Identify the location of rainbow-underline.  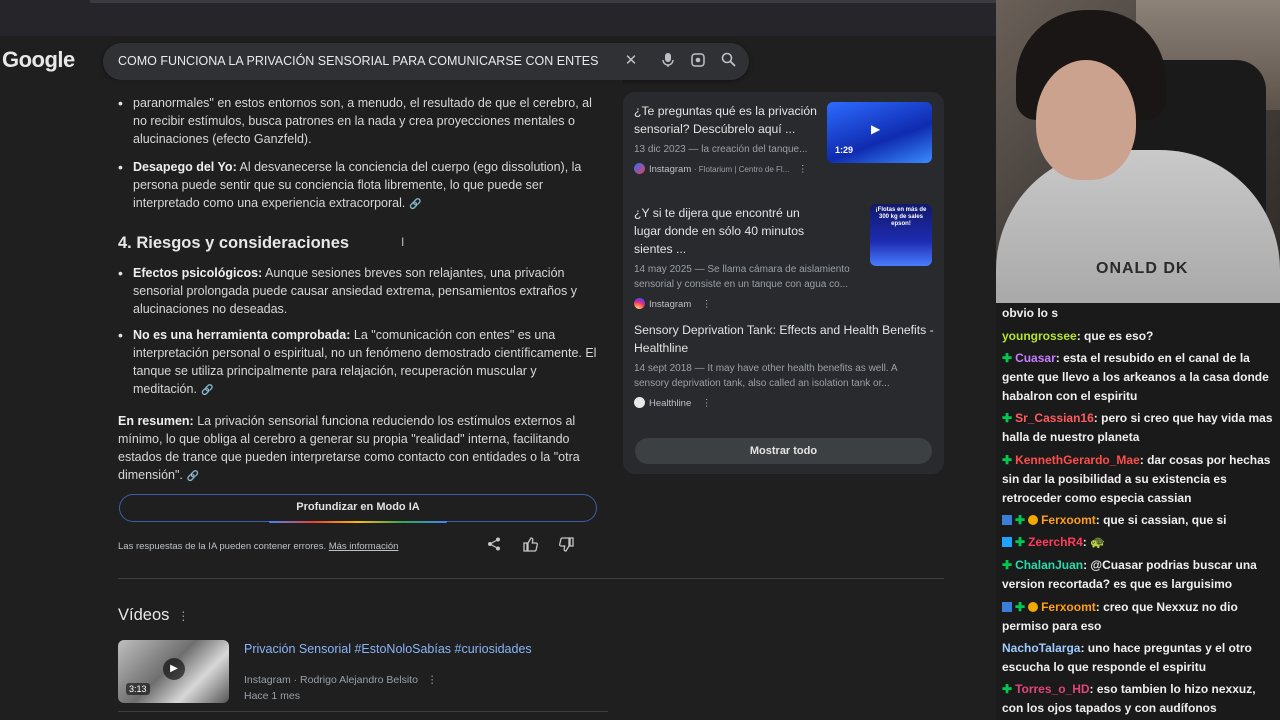
(358, 522).